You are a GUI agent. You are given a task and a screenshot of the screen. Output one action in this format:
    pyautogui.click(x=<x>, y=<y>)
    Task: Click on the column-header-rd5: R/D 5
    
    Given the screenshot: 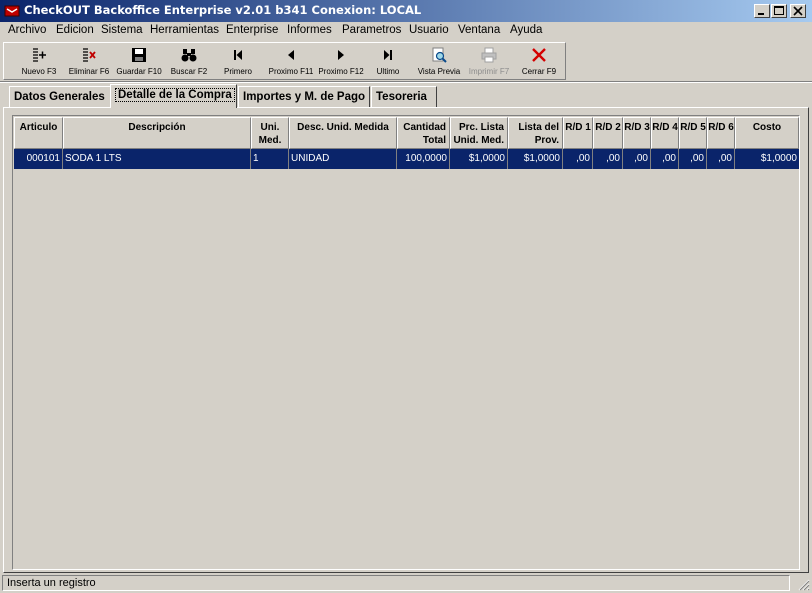 What is the action you would take?
    pyautogui.click(x=693, y=133)
    